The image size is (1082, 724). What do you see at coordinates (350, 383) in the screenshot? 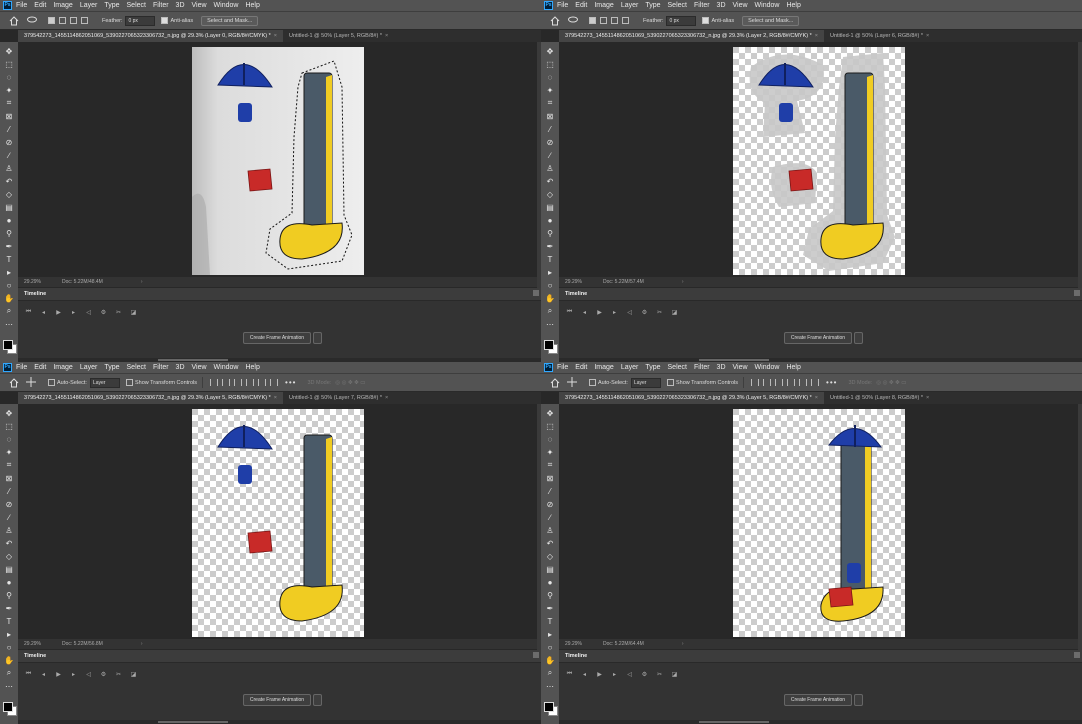
I see `3d-orbit-icon: ◎ ◎ ✥ ✥ ▭` at bounding box center [350, 383].